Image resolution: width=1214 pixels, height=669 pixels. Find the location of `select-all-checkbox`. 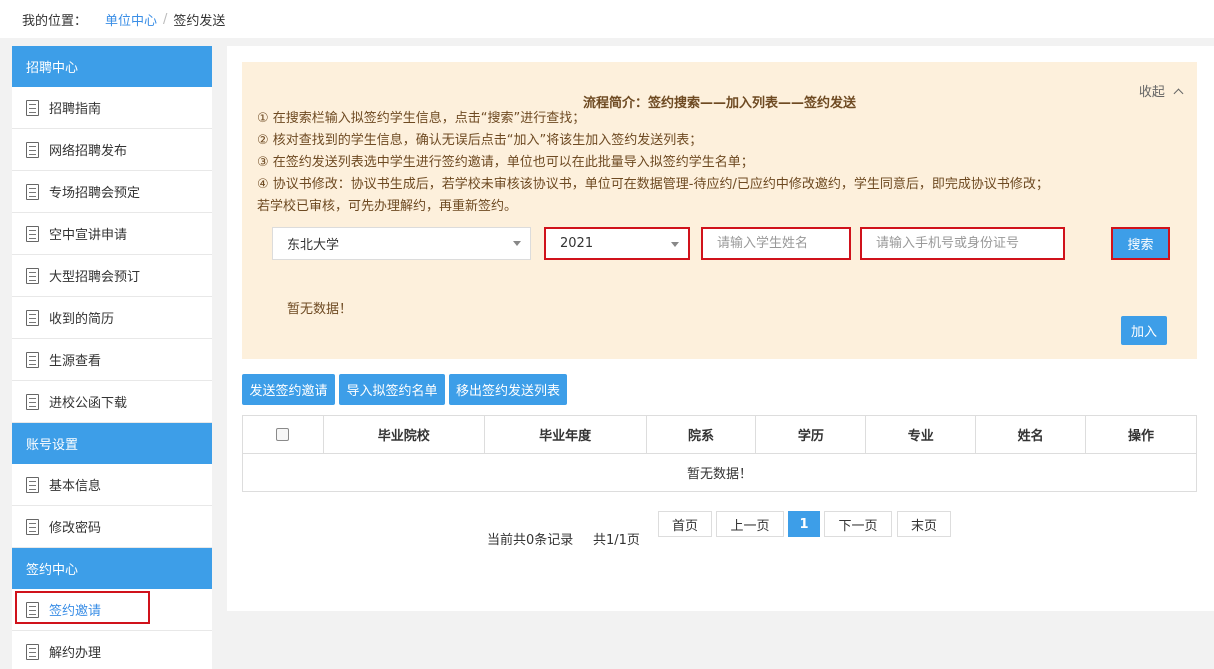

select-all-checkbox is located at coordinates (283, 434).